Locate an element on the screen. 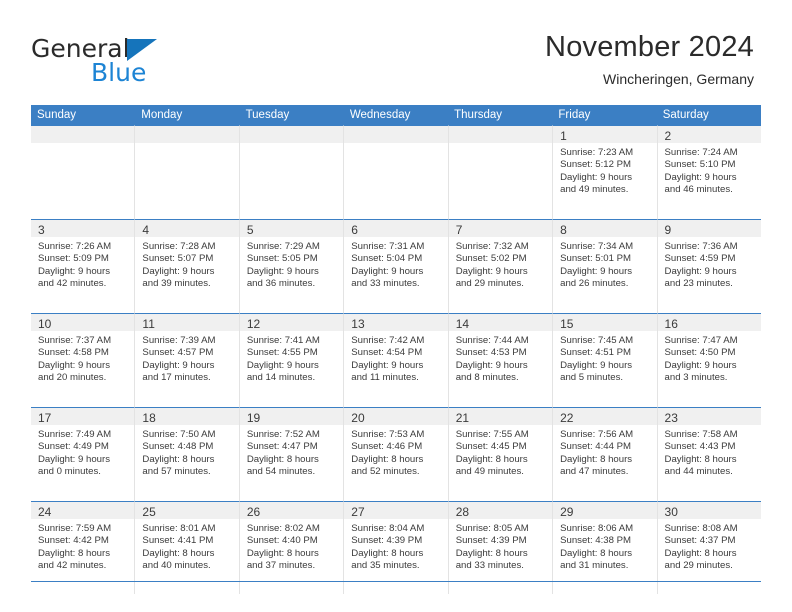  day-detail-line: Sunset: 4:37 PM is located at coordinates (700, 541).